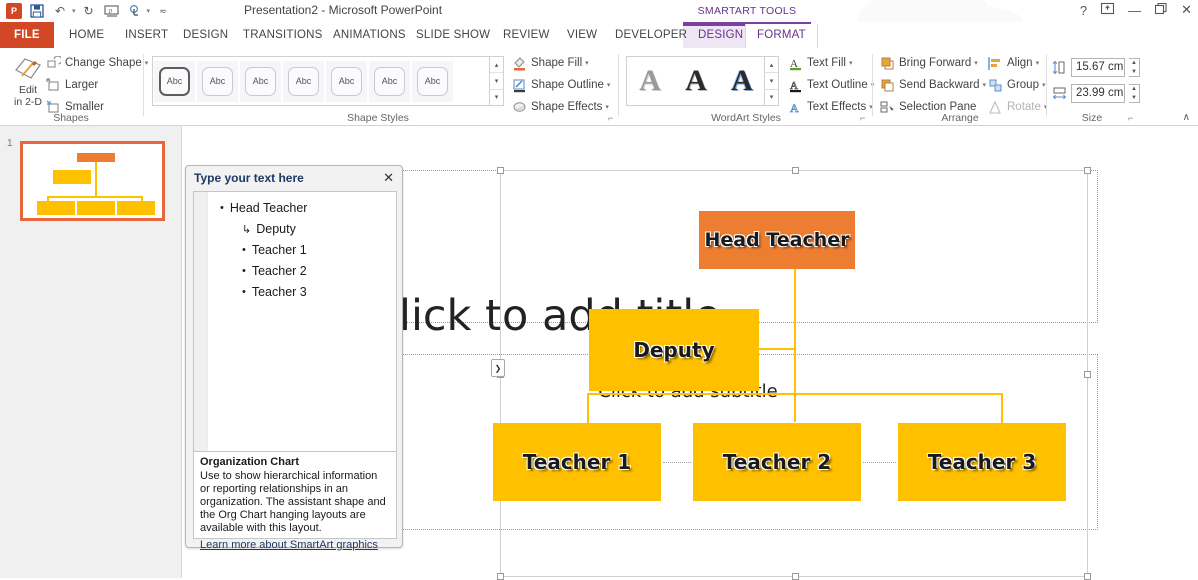  Describe the element at coordinates (27, 35) in the screenshot. I see `tab-file: FILE` at that location.